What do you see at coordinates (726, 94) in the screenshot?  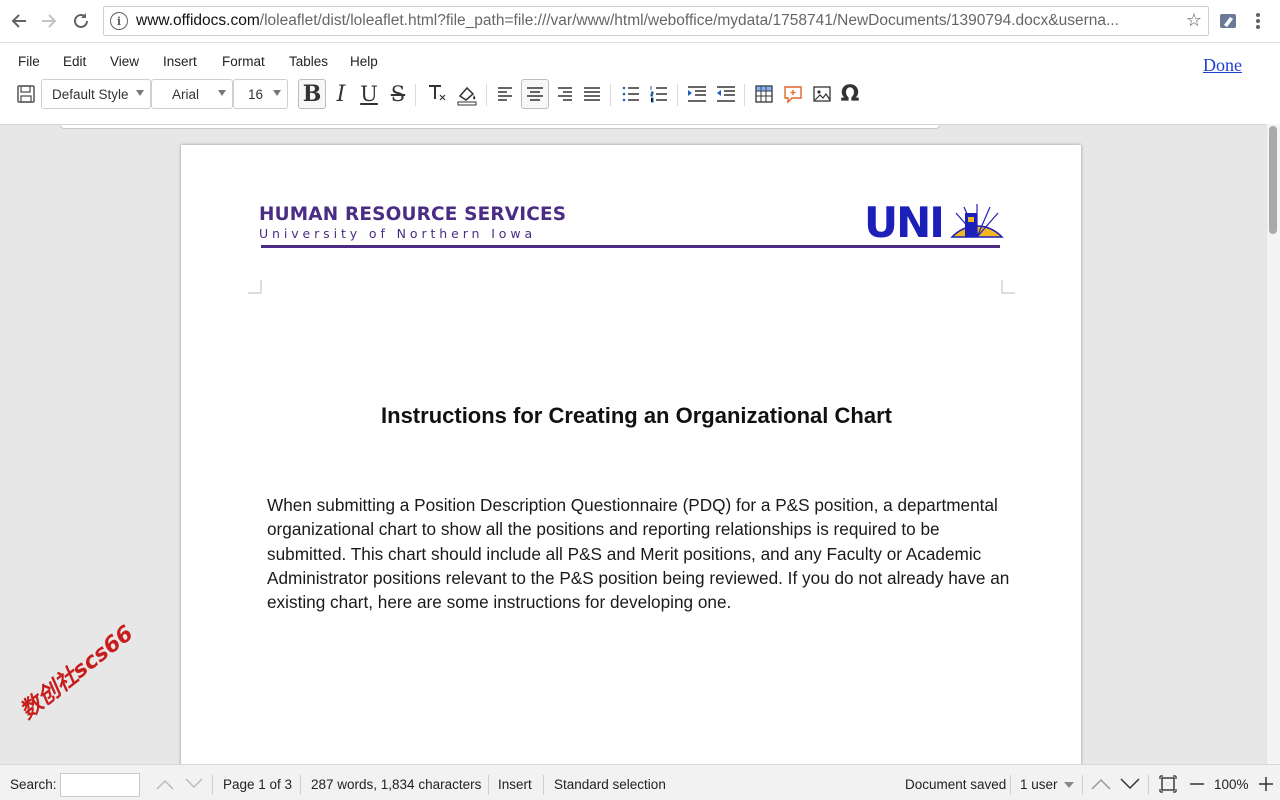 I see `decrease-indent-icon` at bounding box center [726, 94].